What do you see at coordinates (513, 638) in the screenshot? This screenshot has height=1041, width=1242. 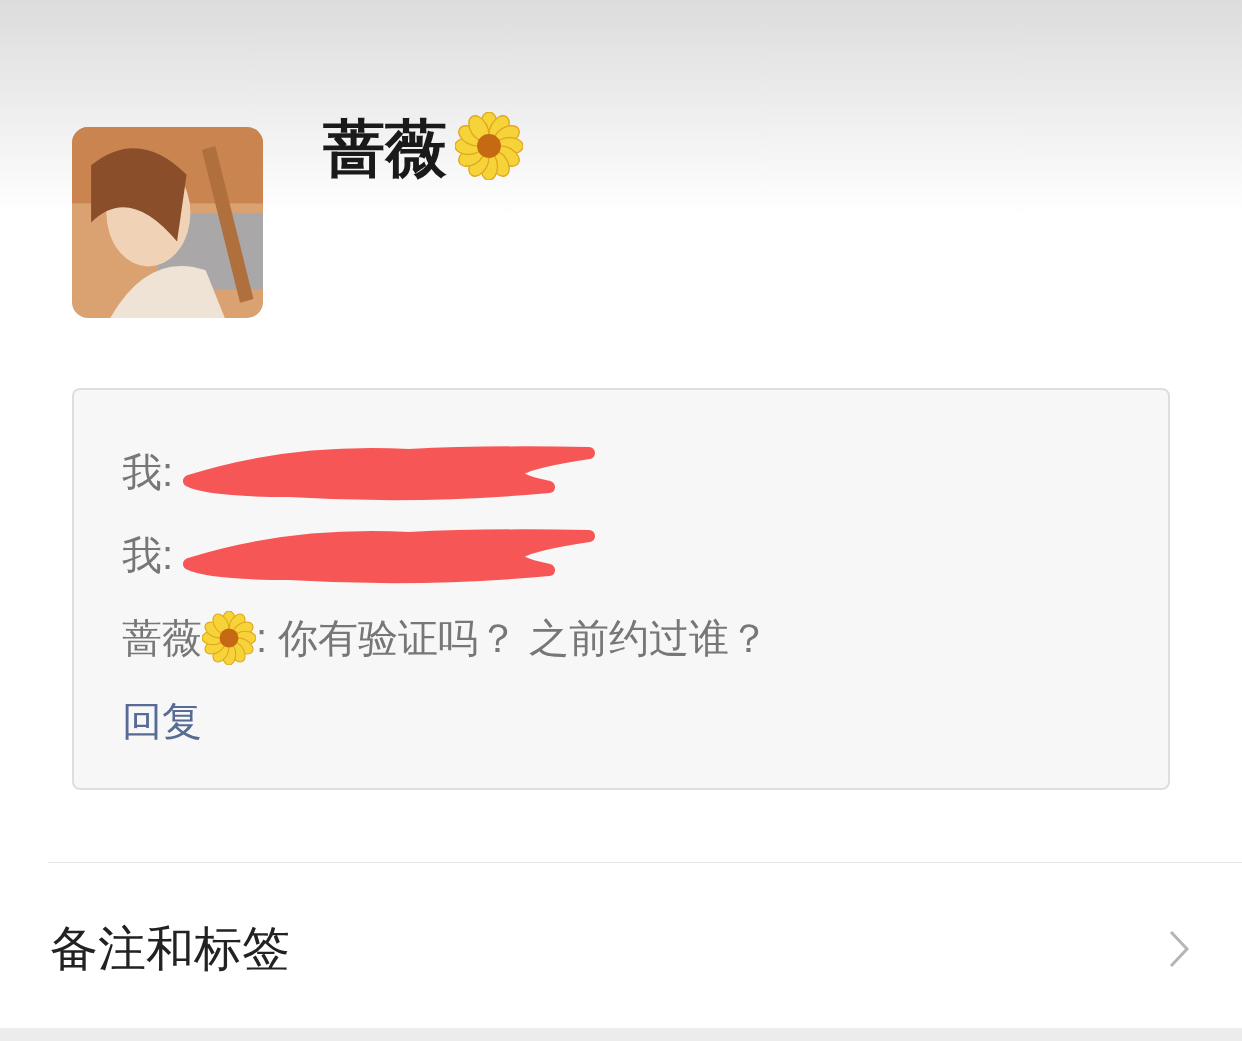 I see `message-text: : 你有验证吗？ 之前约过谁？` at bounding box center [513, 638].